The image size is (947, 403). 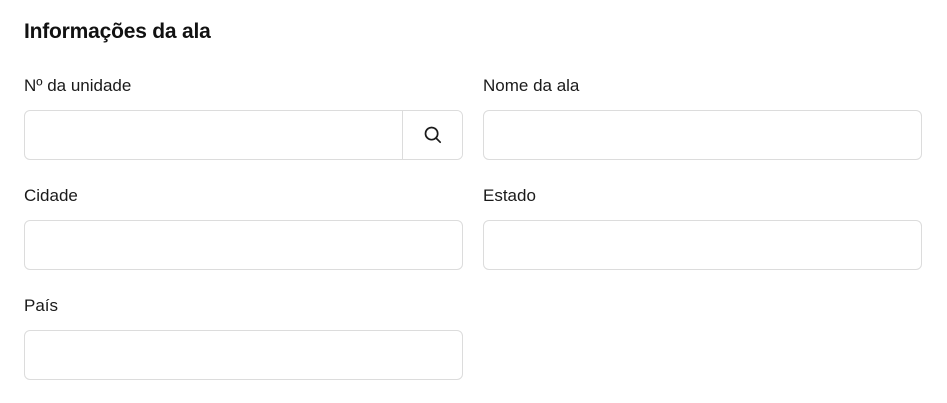 What do you see at coordinates (509, 195) in the screenshot?
I see `state-label: Estado` at bounding box center [509, 195].